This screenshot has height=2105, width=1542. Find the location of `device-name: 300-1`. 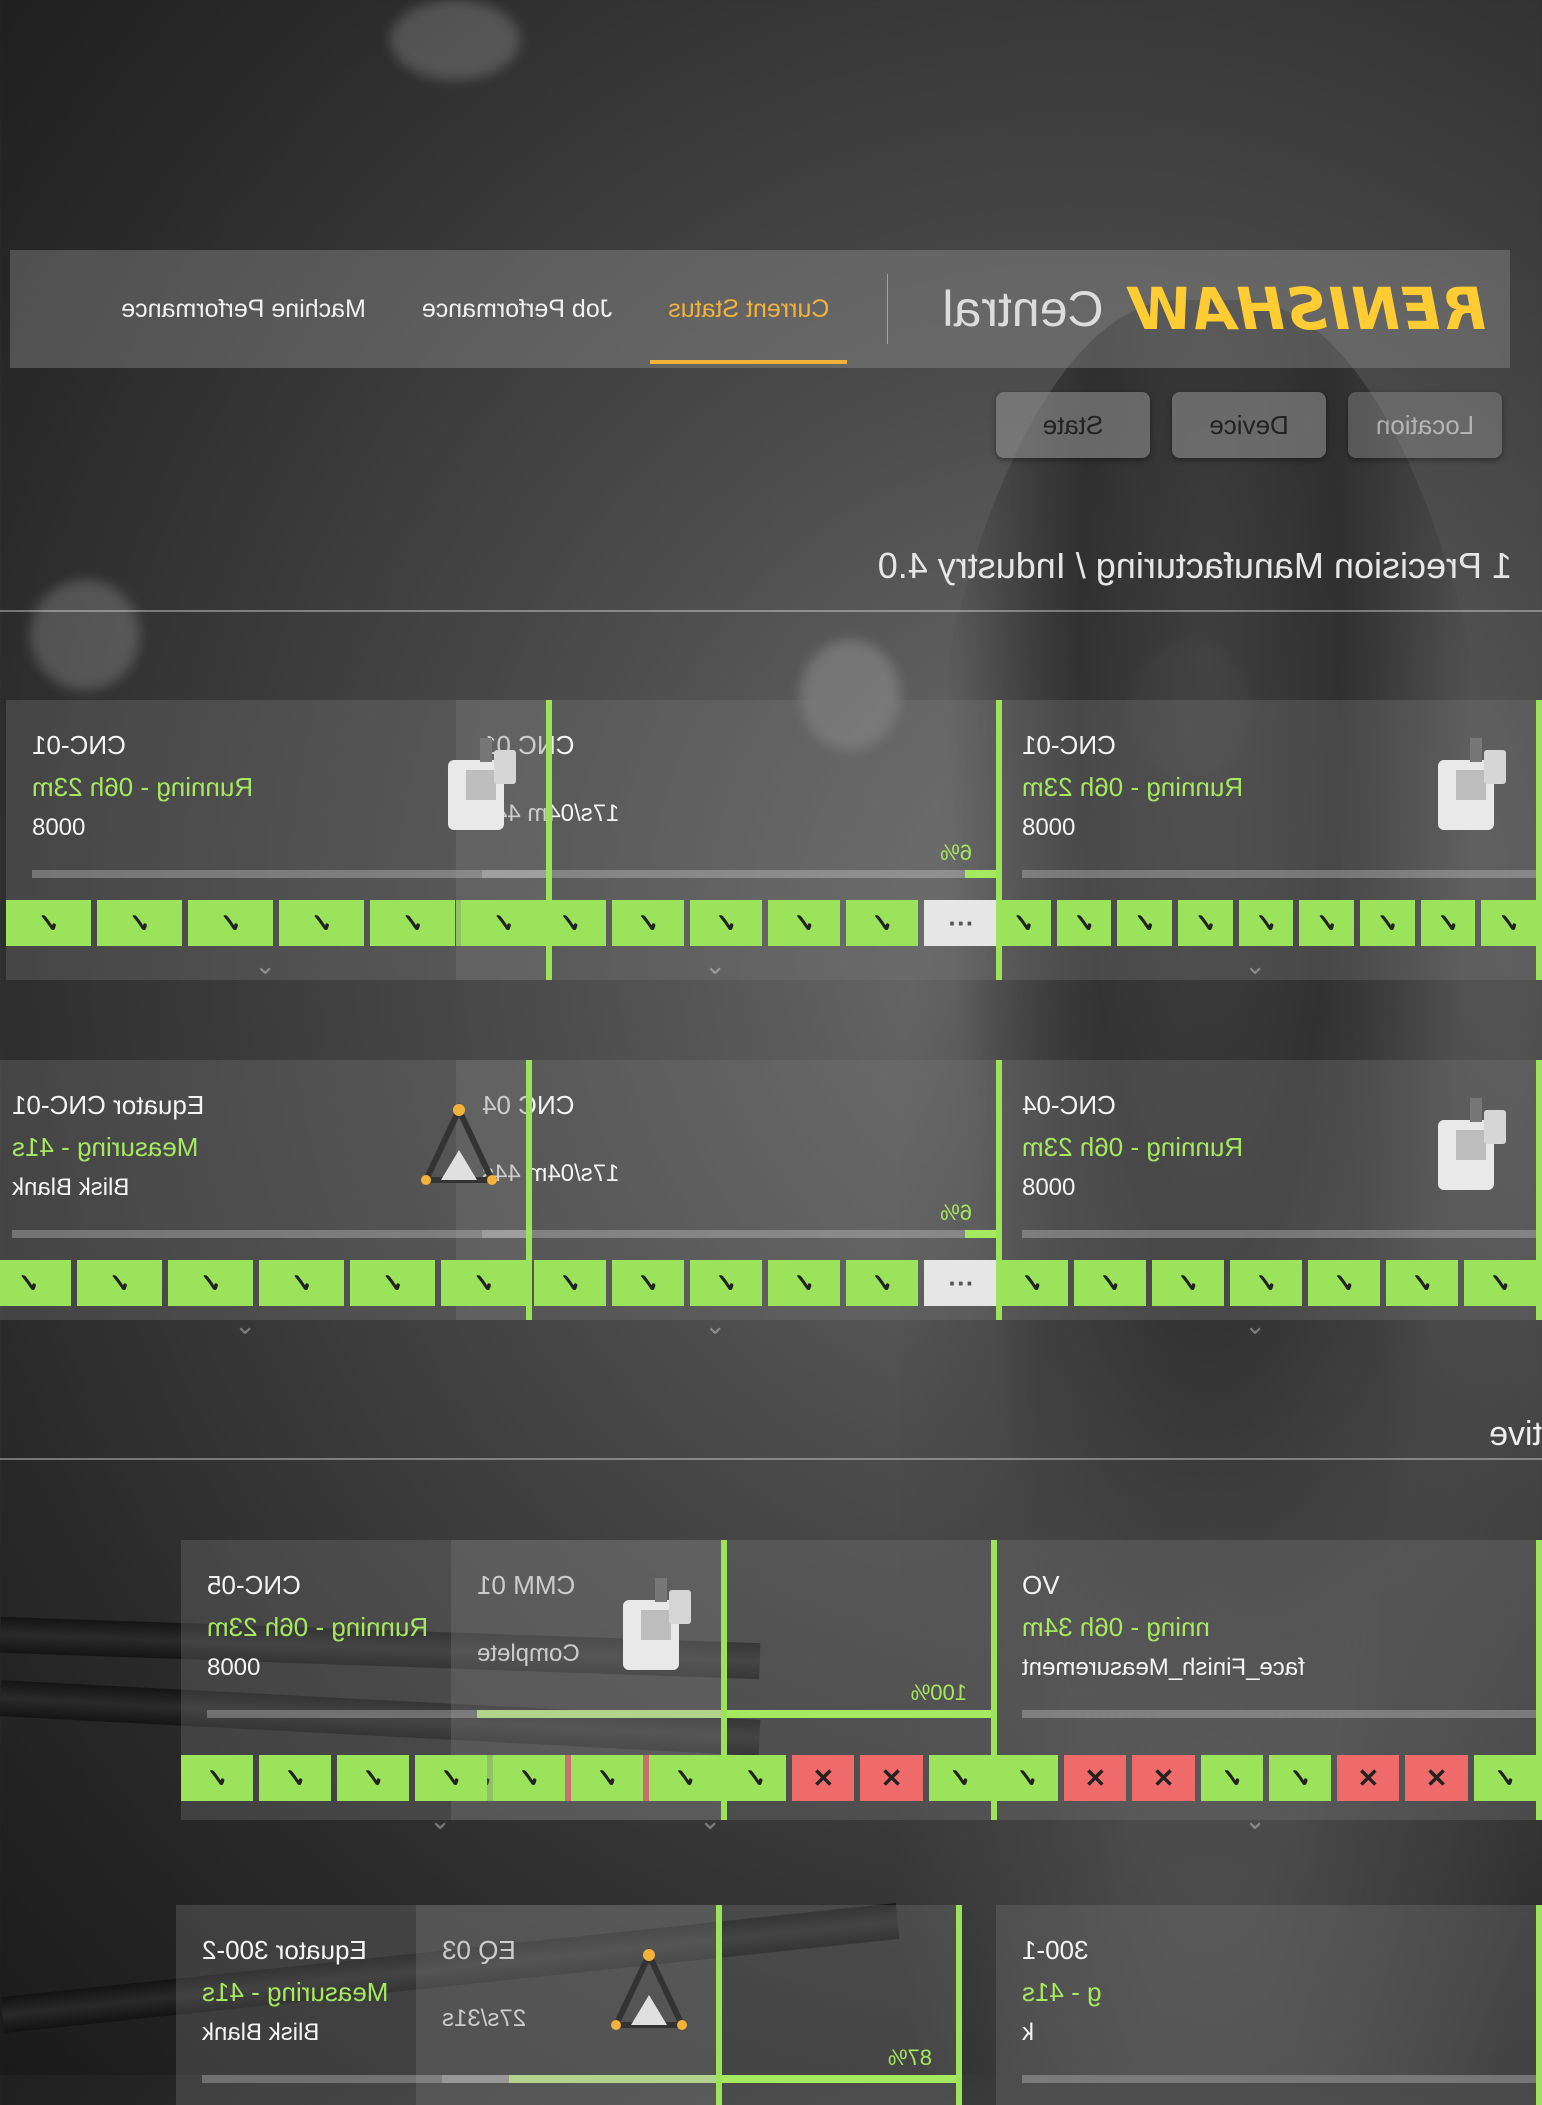

device-name: 300-1 is located at coordinates (1055, 1950).